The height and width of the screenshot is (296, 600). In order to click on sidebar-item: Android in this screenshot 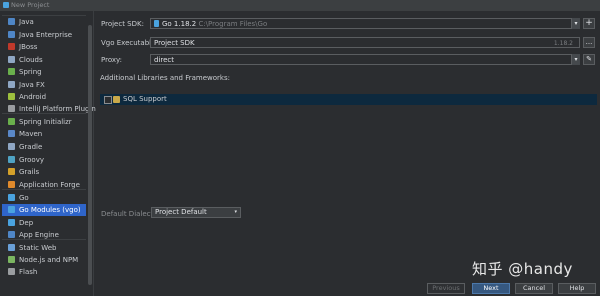, I will do `click(44, 97)`.